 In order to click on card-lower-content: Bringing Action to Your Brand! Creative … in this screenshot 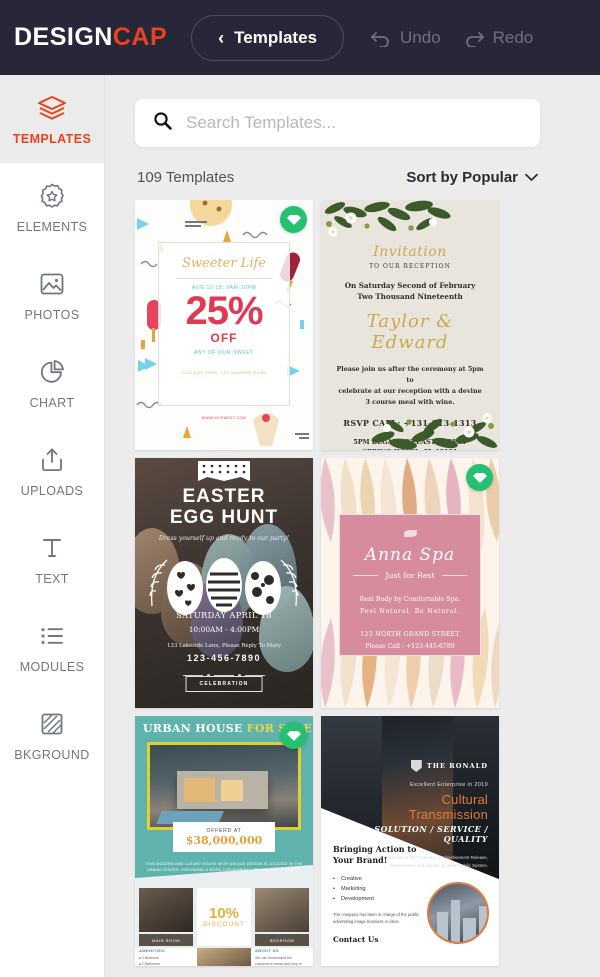, I will do `click(381, 894)`.